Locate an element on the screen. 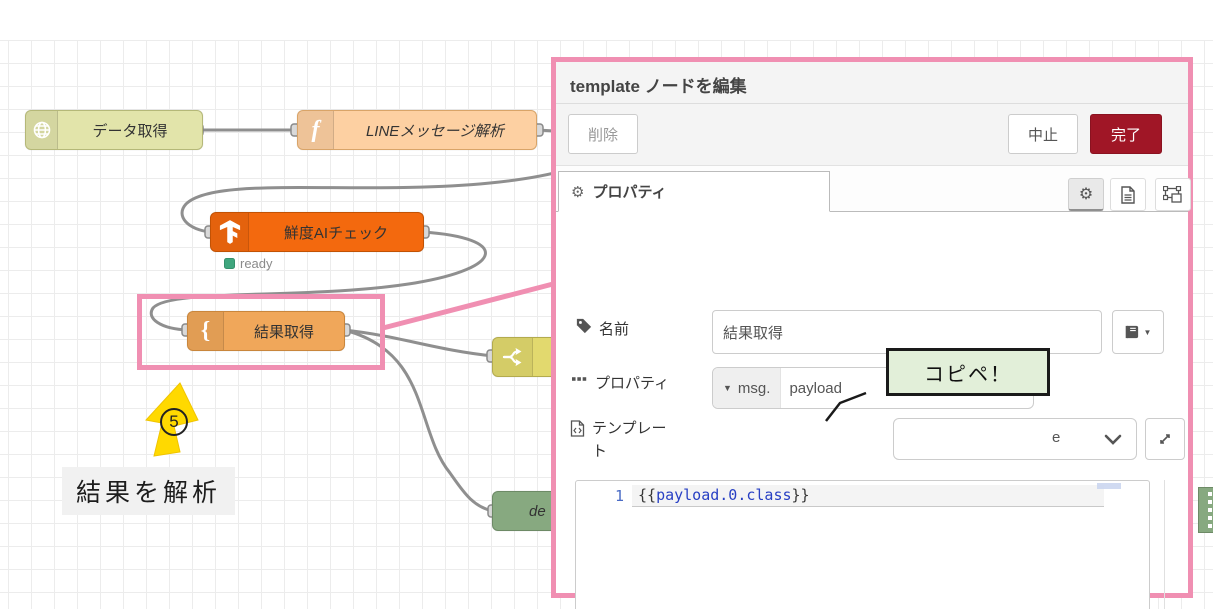  label-text: プロパティ is located at coordinates (632, 383).